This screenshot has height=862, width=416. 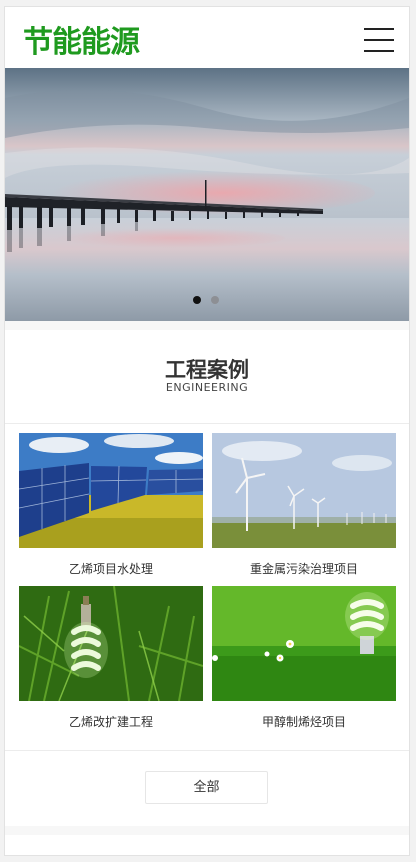 I want to click on case-image-wind-turbines, so click(x=304, y=490).